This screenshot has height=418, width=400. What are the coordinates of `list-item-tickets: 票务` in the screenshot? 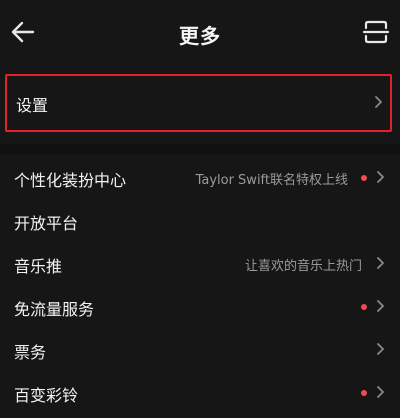 It's located at (200, 349).